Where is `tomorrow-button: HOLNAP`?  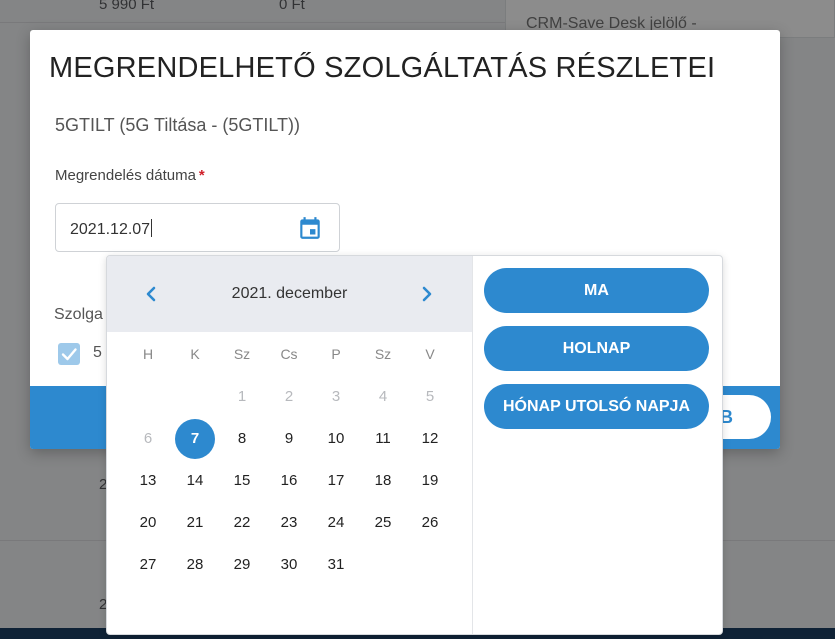
tomorrow-button: HOLNAP is located at coordinates (596, 348).